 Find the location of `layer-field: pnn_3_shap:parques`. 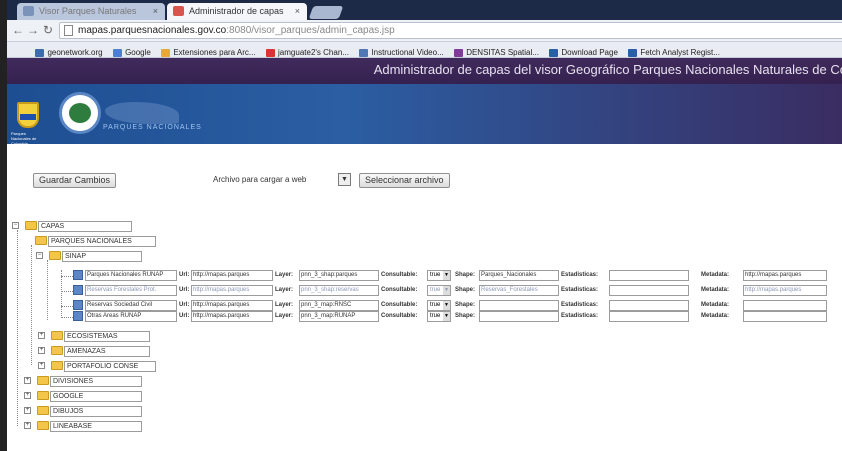

layer-field: pnn_3_shap:parques is located at coordinates (339, 275).